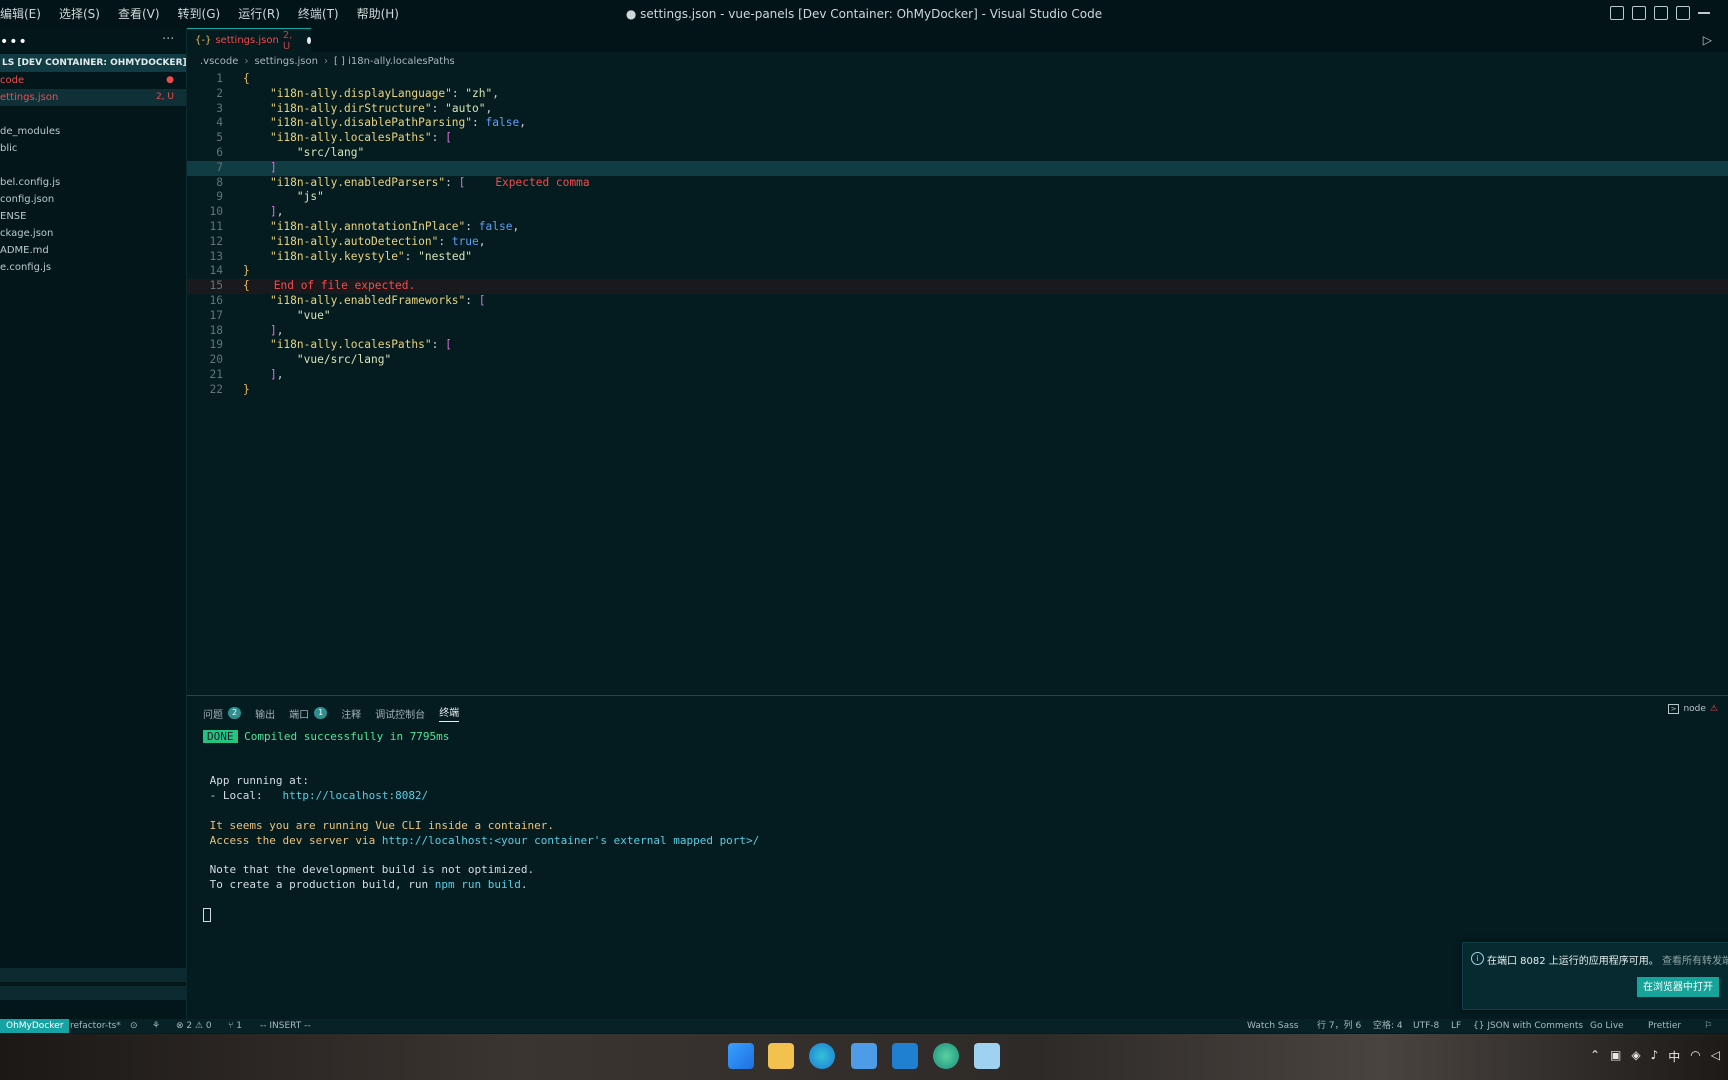 The width and height of the screenshot is (1728, 1080). Describe the element at coordinates (957, 360) in the screenshot. I see `code-line: 20 "vue/src/lang"` at that location.